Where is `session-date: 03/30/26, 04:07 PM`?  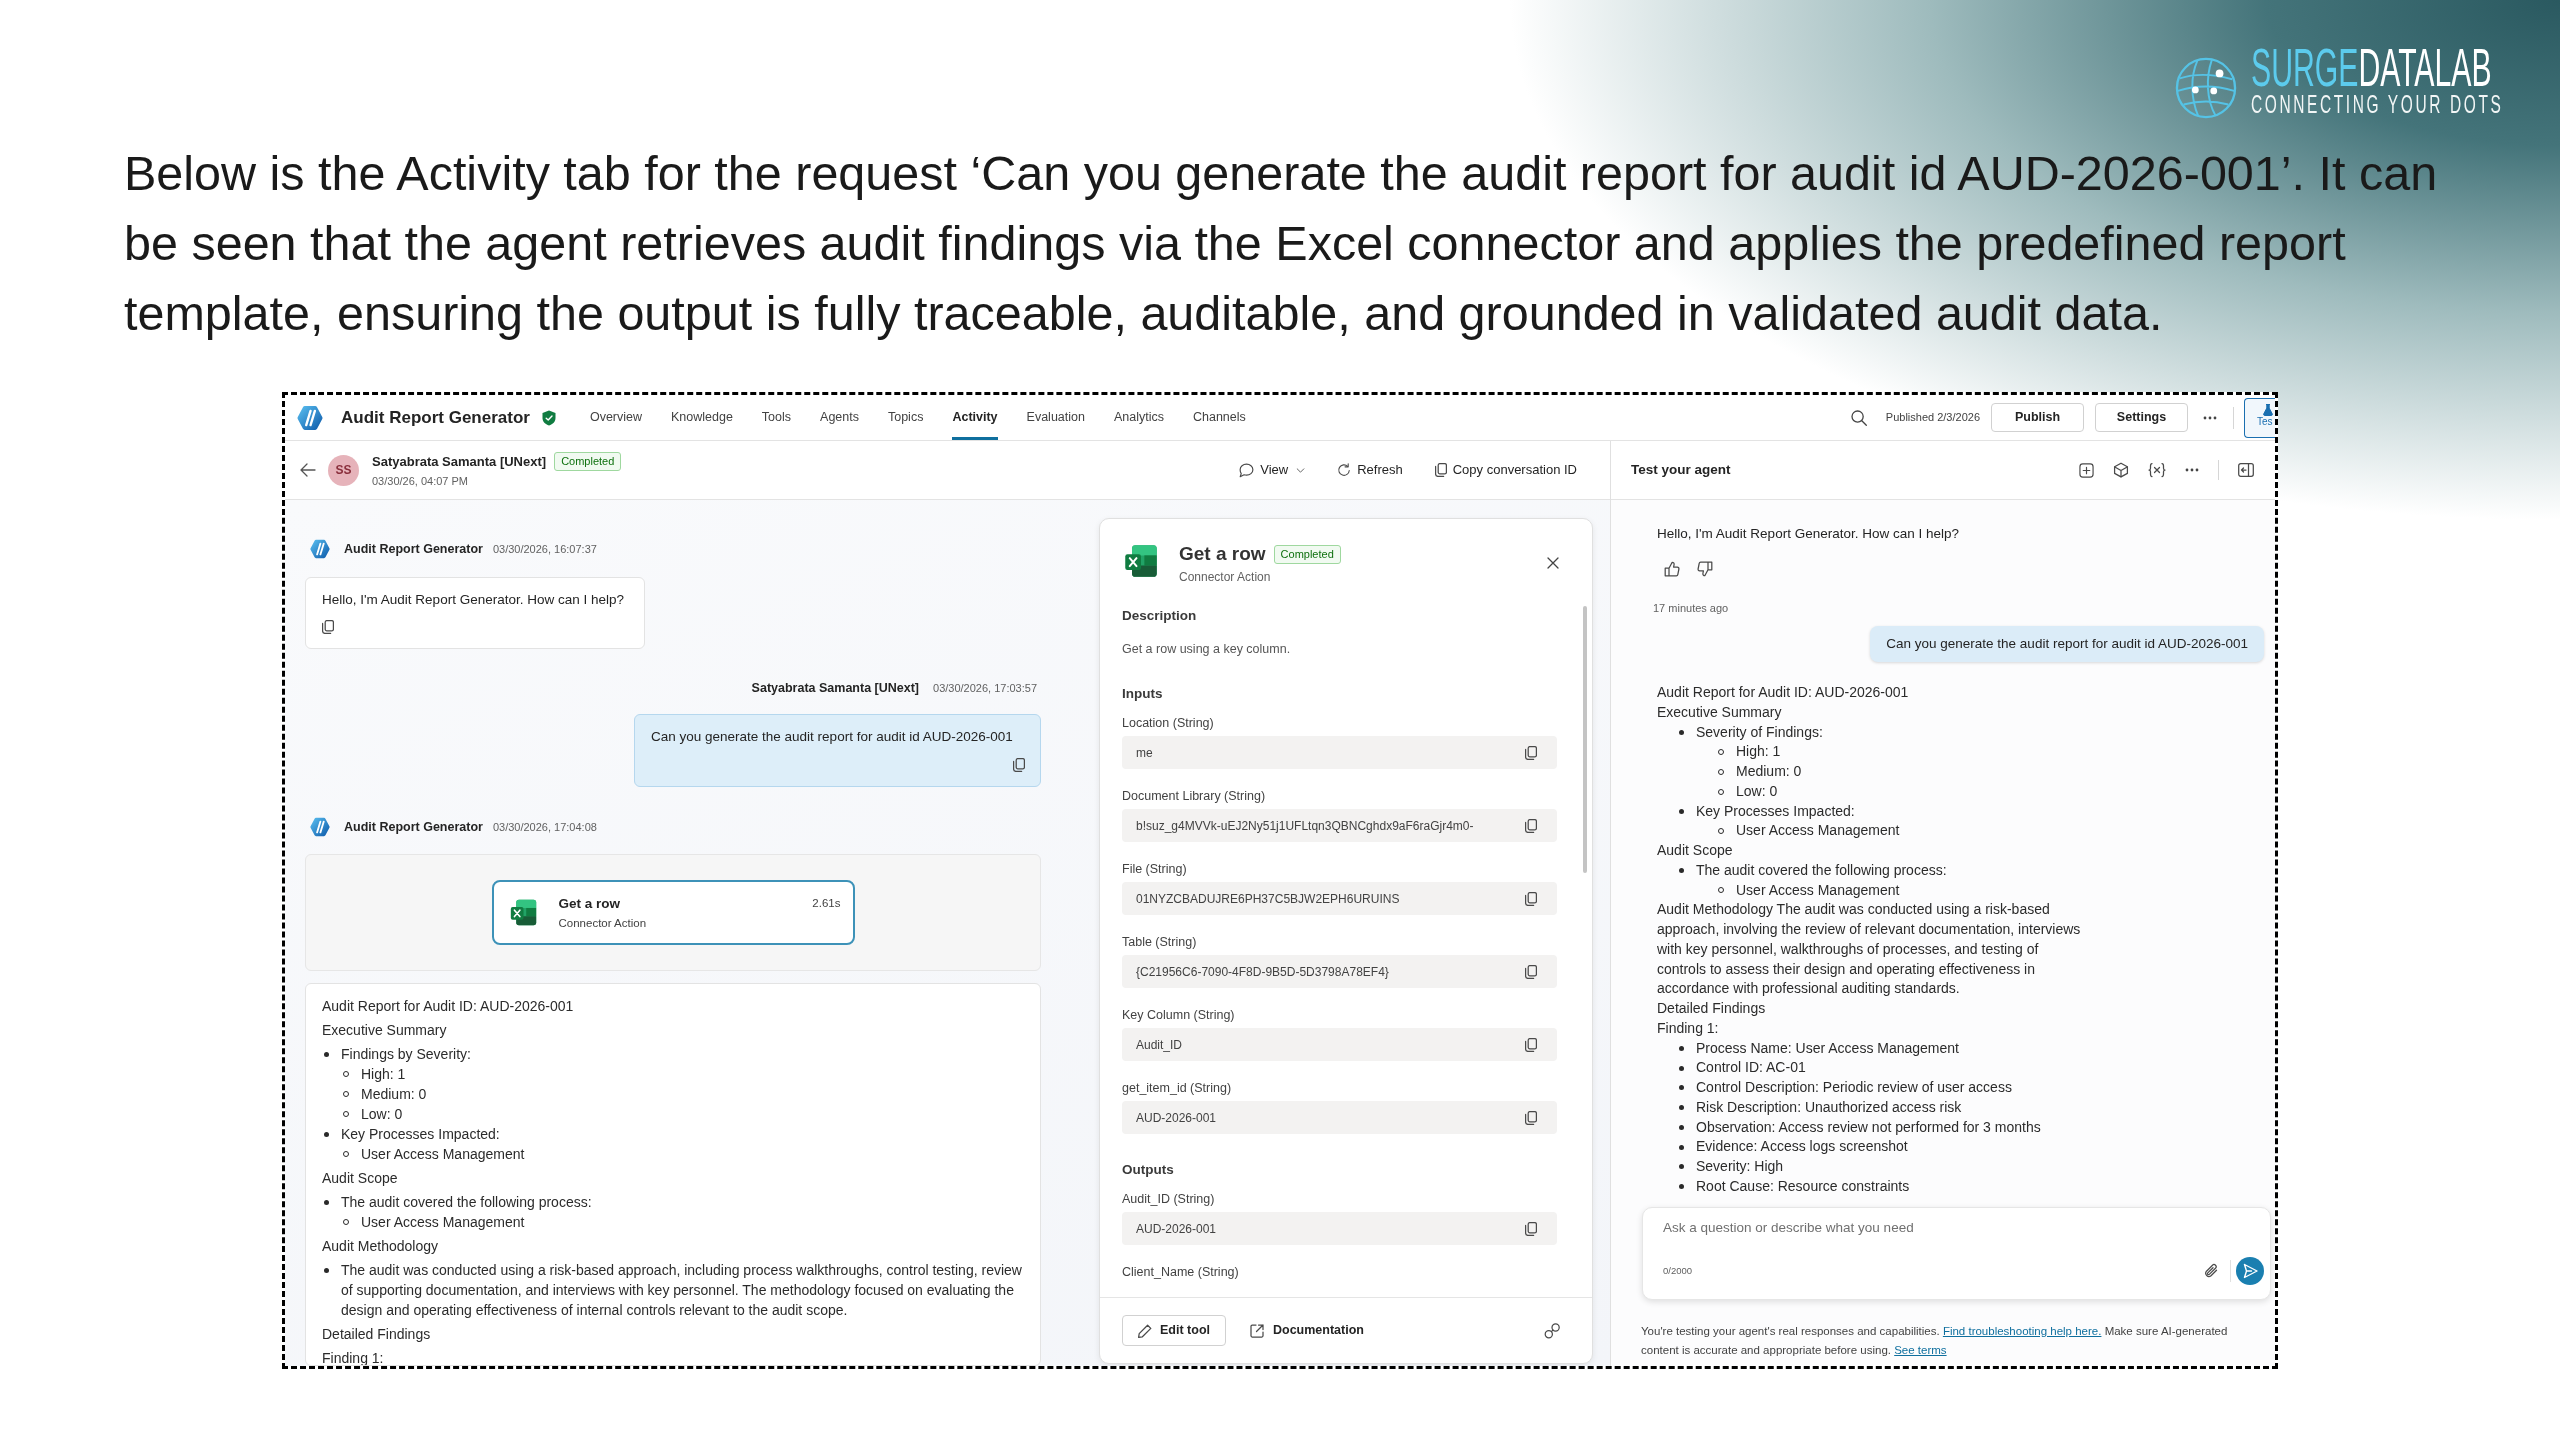 session-date: 03/30/26, 04:07 PM is located at coordinates (420, 481).